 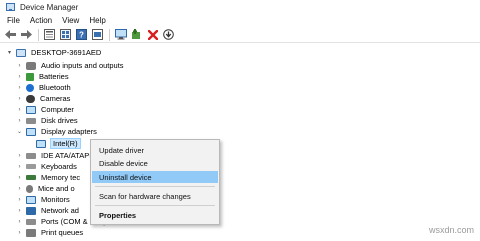 What do you see at coordinates (13, 20) in the screenshot?
I see `menu-file: File` at bounding box center [13, 20].